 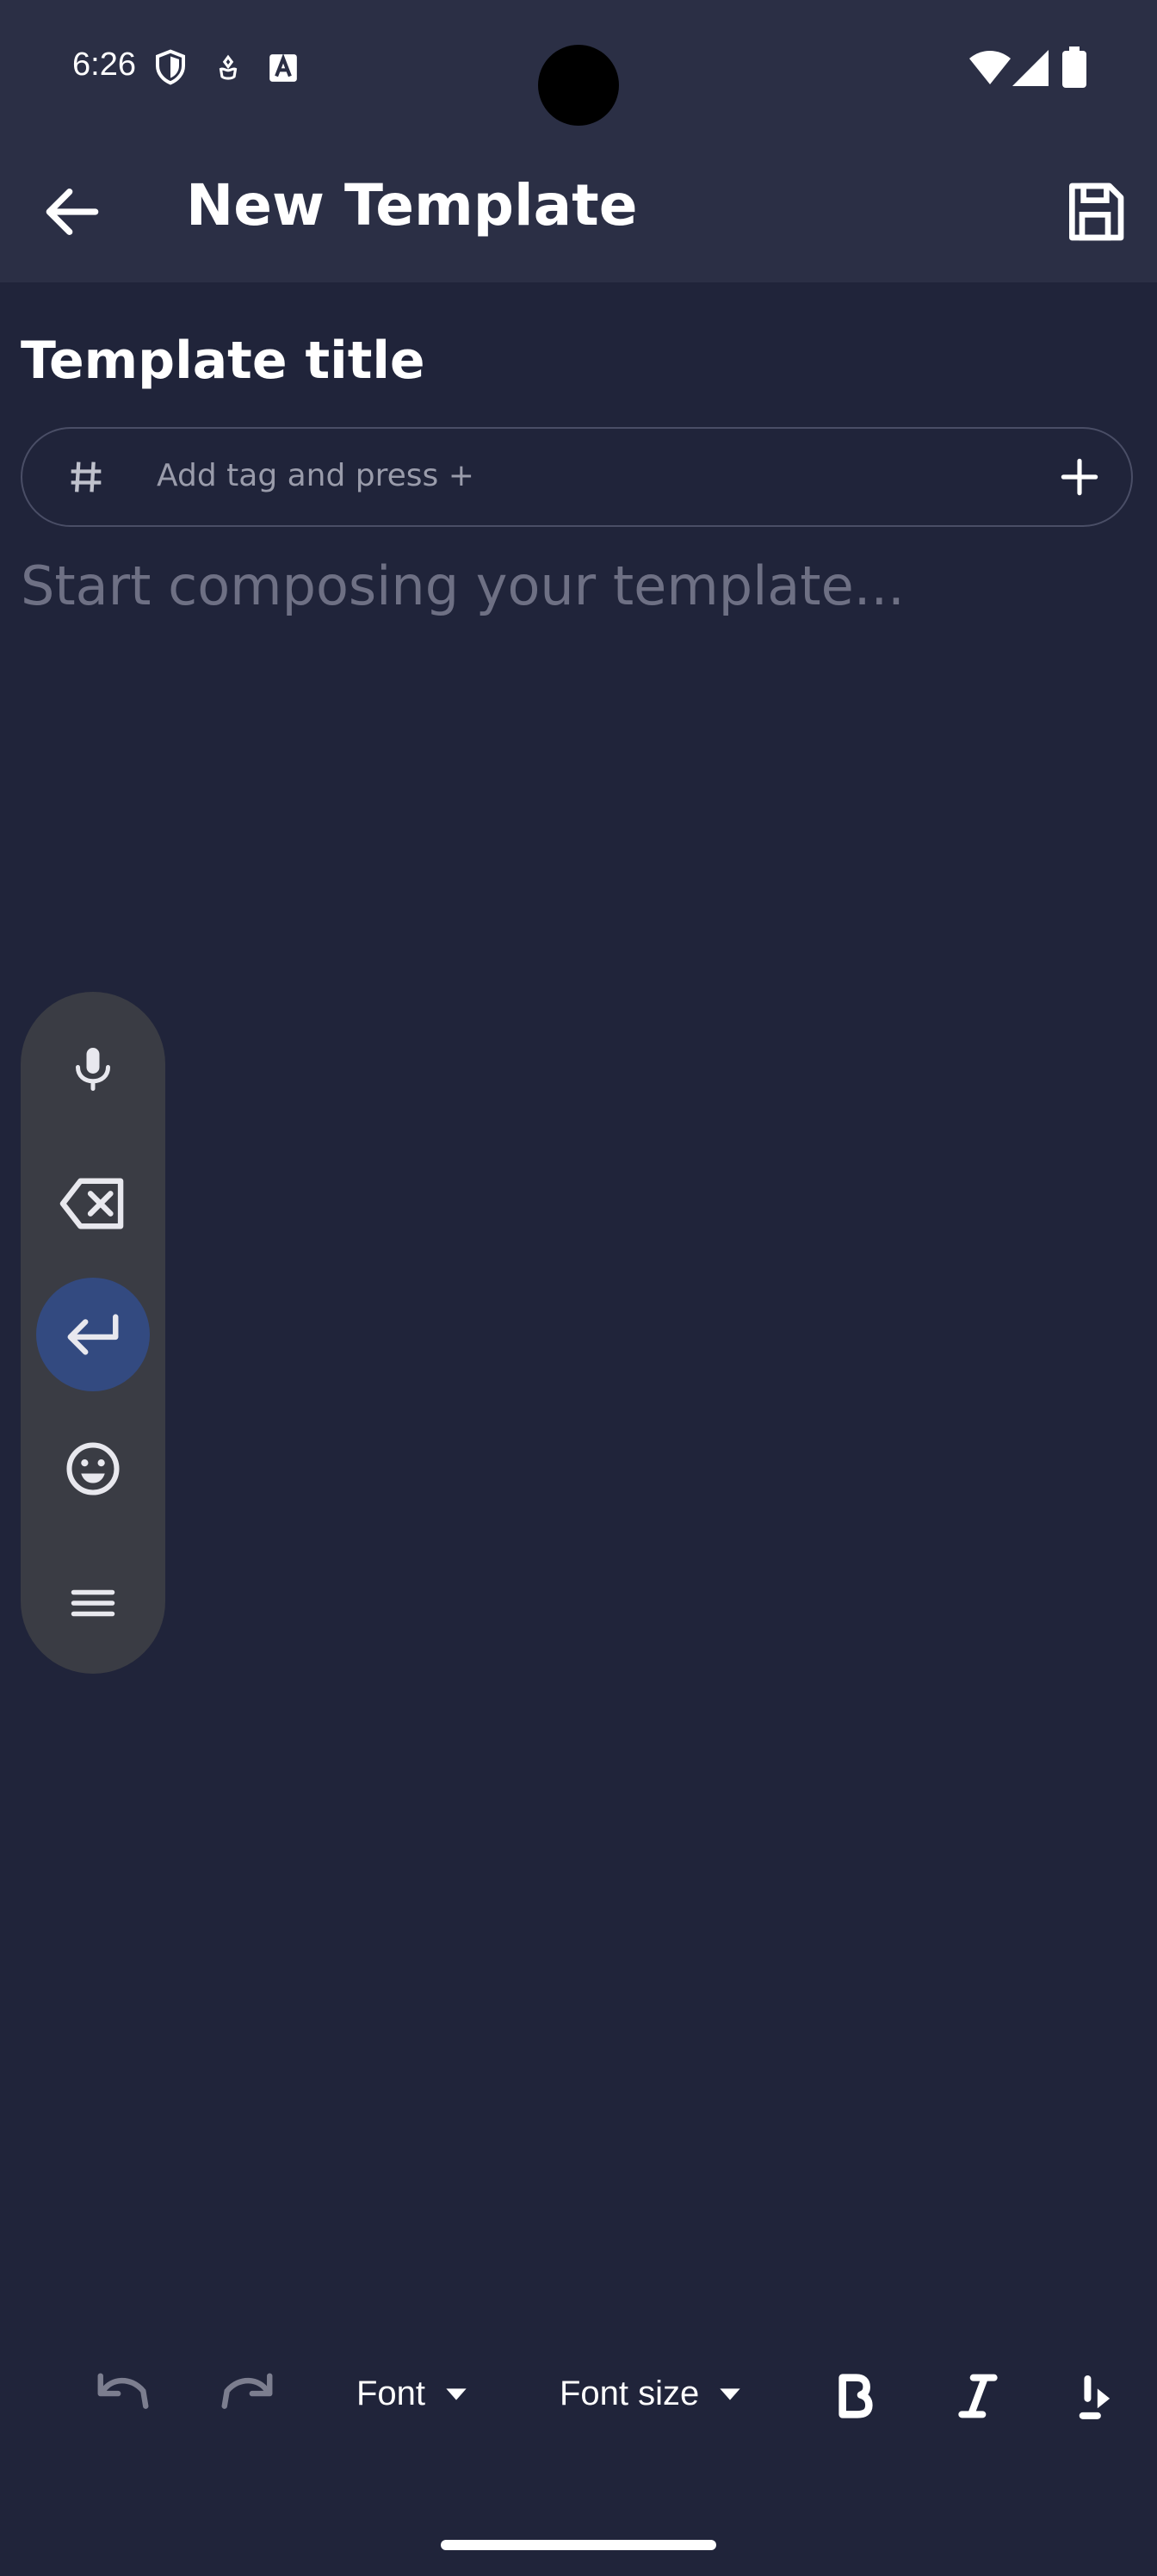 I want to click on tag-input-field: Add tag and press +, so click(x=577, y=477).